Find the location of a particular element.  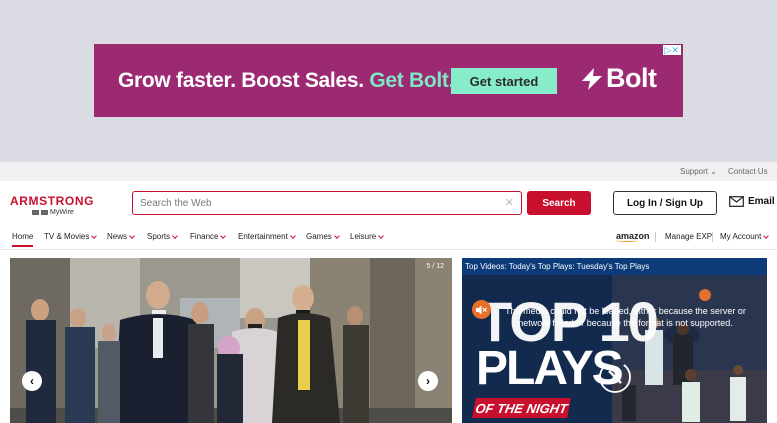

mute-icon is located at coordinates (481, 309).